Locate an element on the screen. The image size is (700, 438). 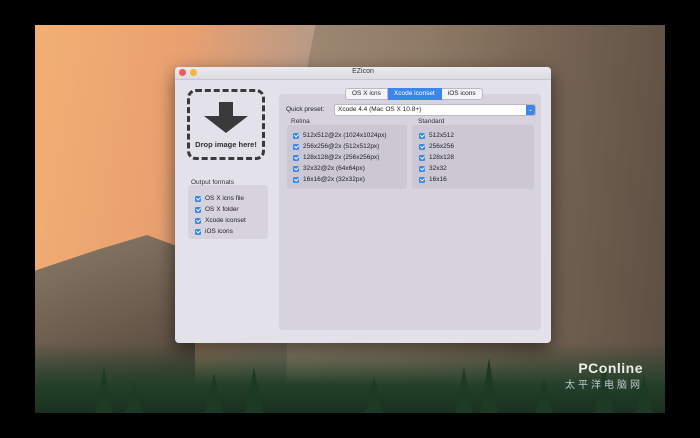
down-arrow-icon-head is located at coordinates (226, 124).